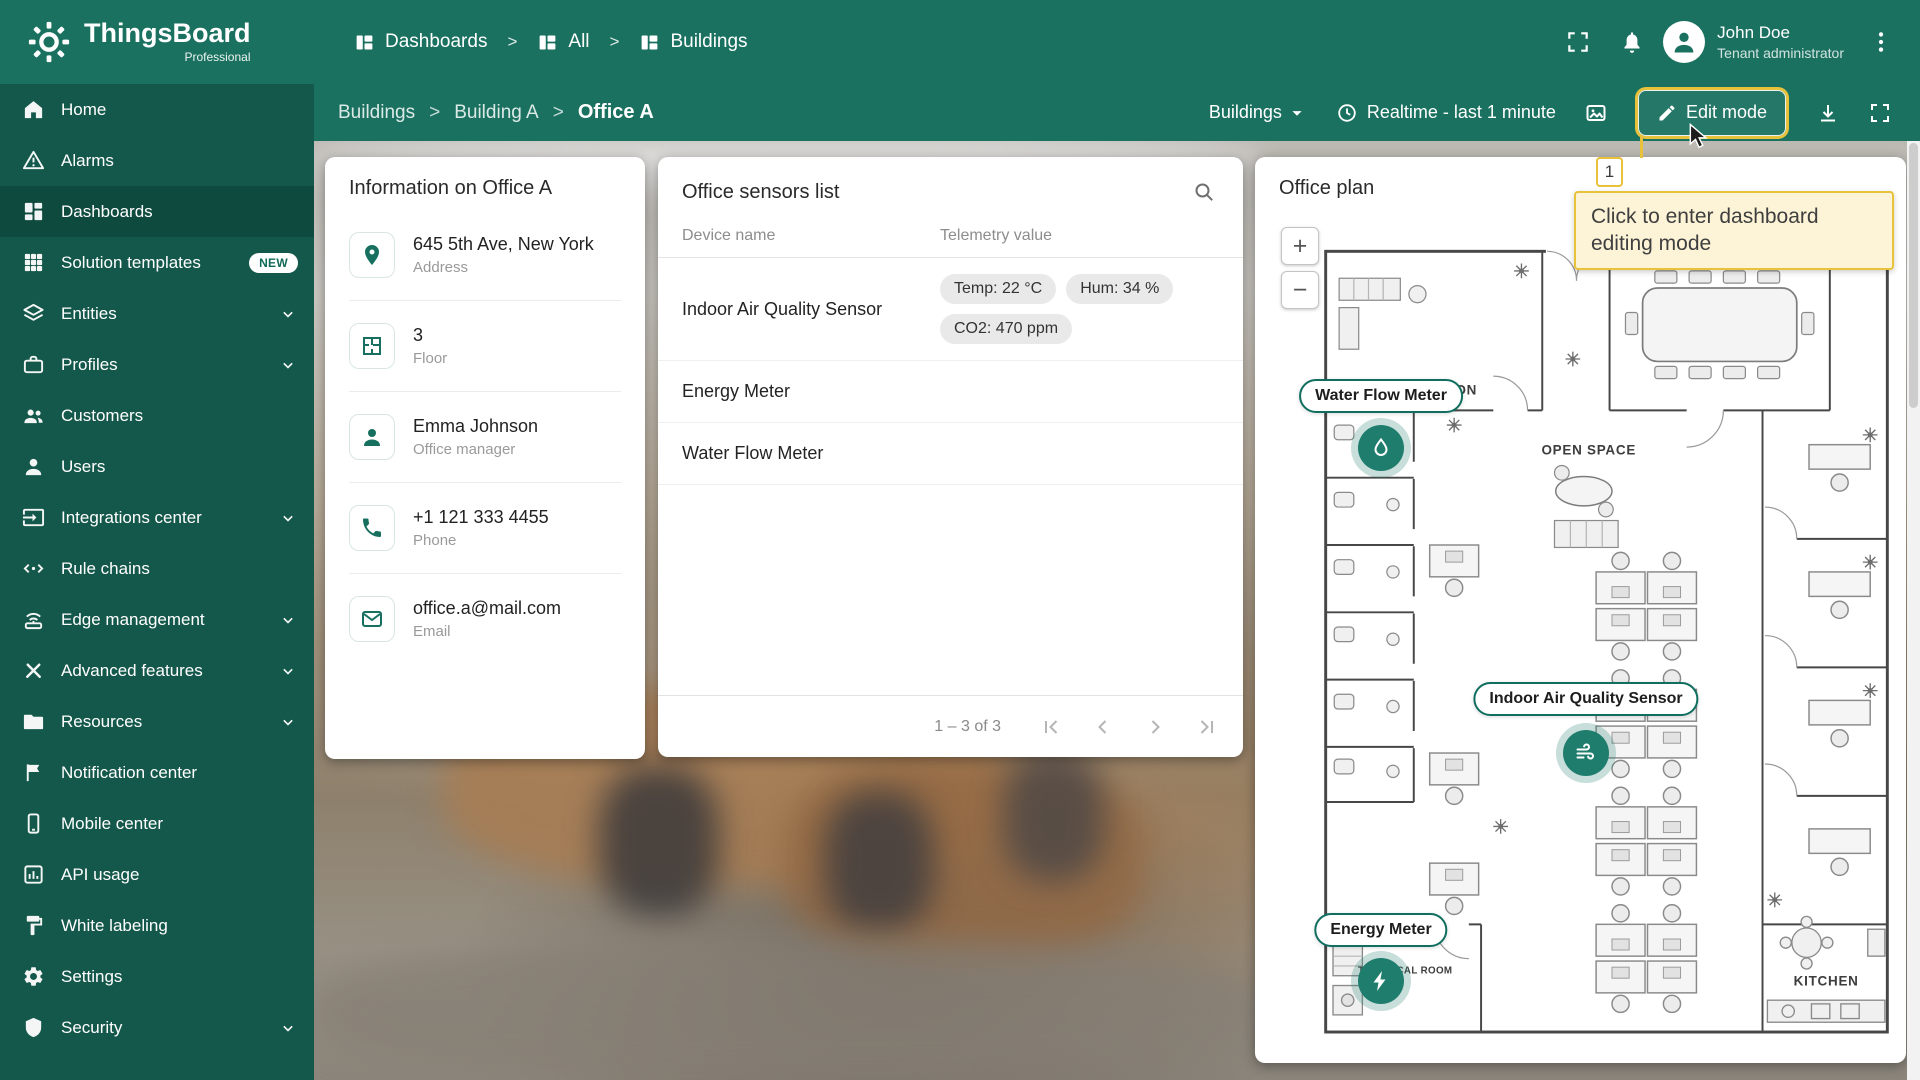  What do you see at coordinates (157, 874) in the screenshot?
I see `sidebar-item-api-usage: API usage` at bounding box center [157, 874].